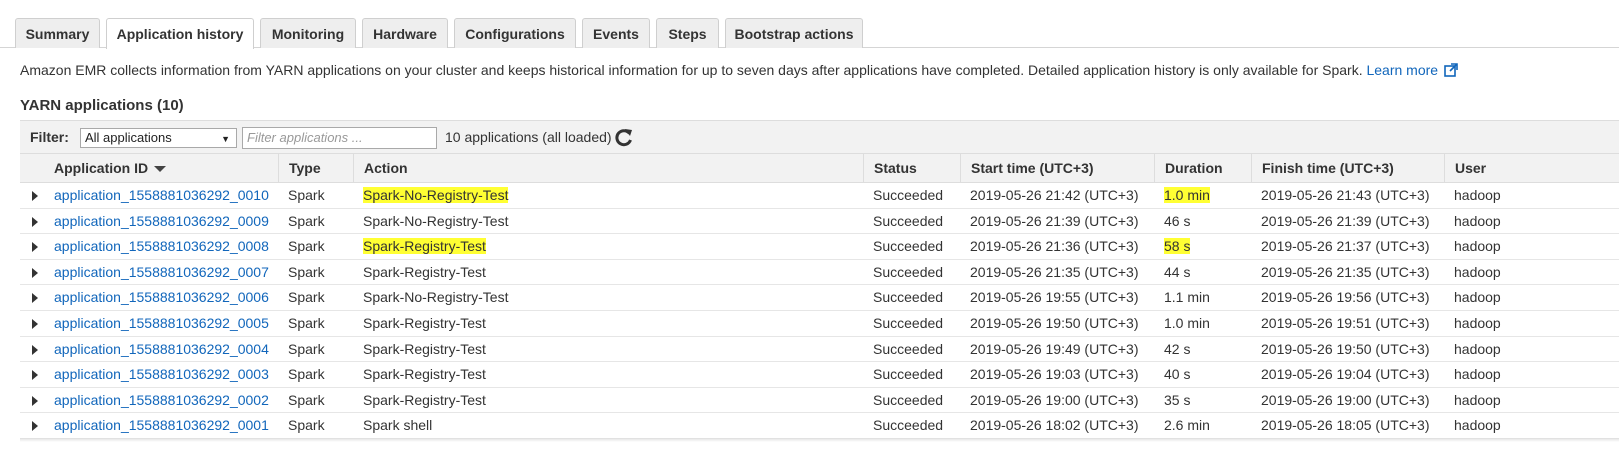 Image resolution: width=1619 pixels, height=468 pixels. I want to click on application-id-link: application_1558881036292_0009, so click(161, 221).